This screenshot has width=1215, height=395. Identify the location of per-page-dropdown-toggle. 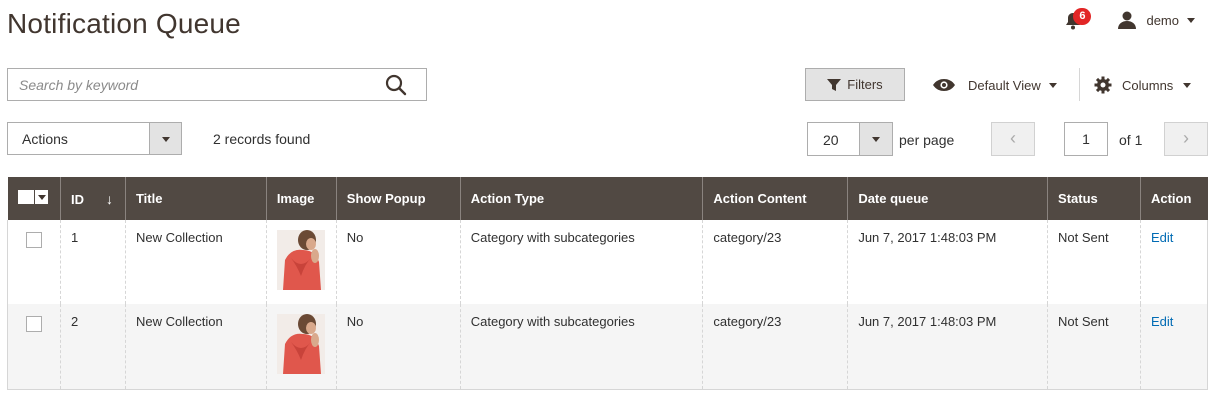
(875, 139).